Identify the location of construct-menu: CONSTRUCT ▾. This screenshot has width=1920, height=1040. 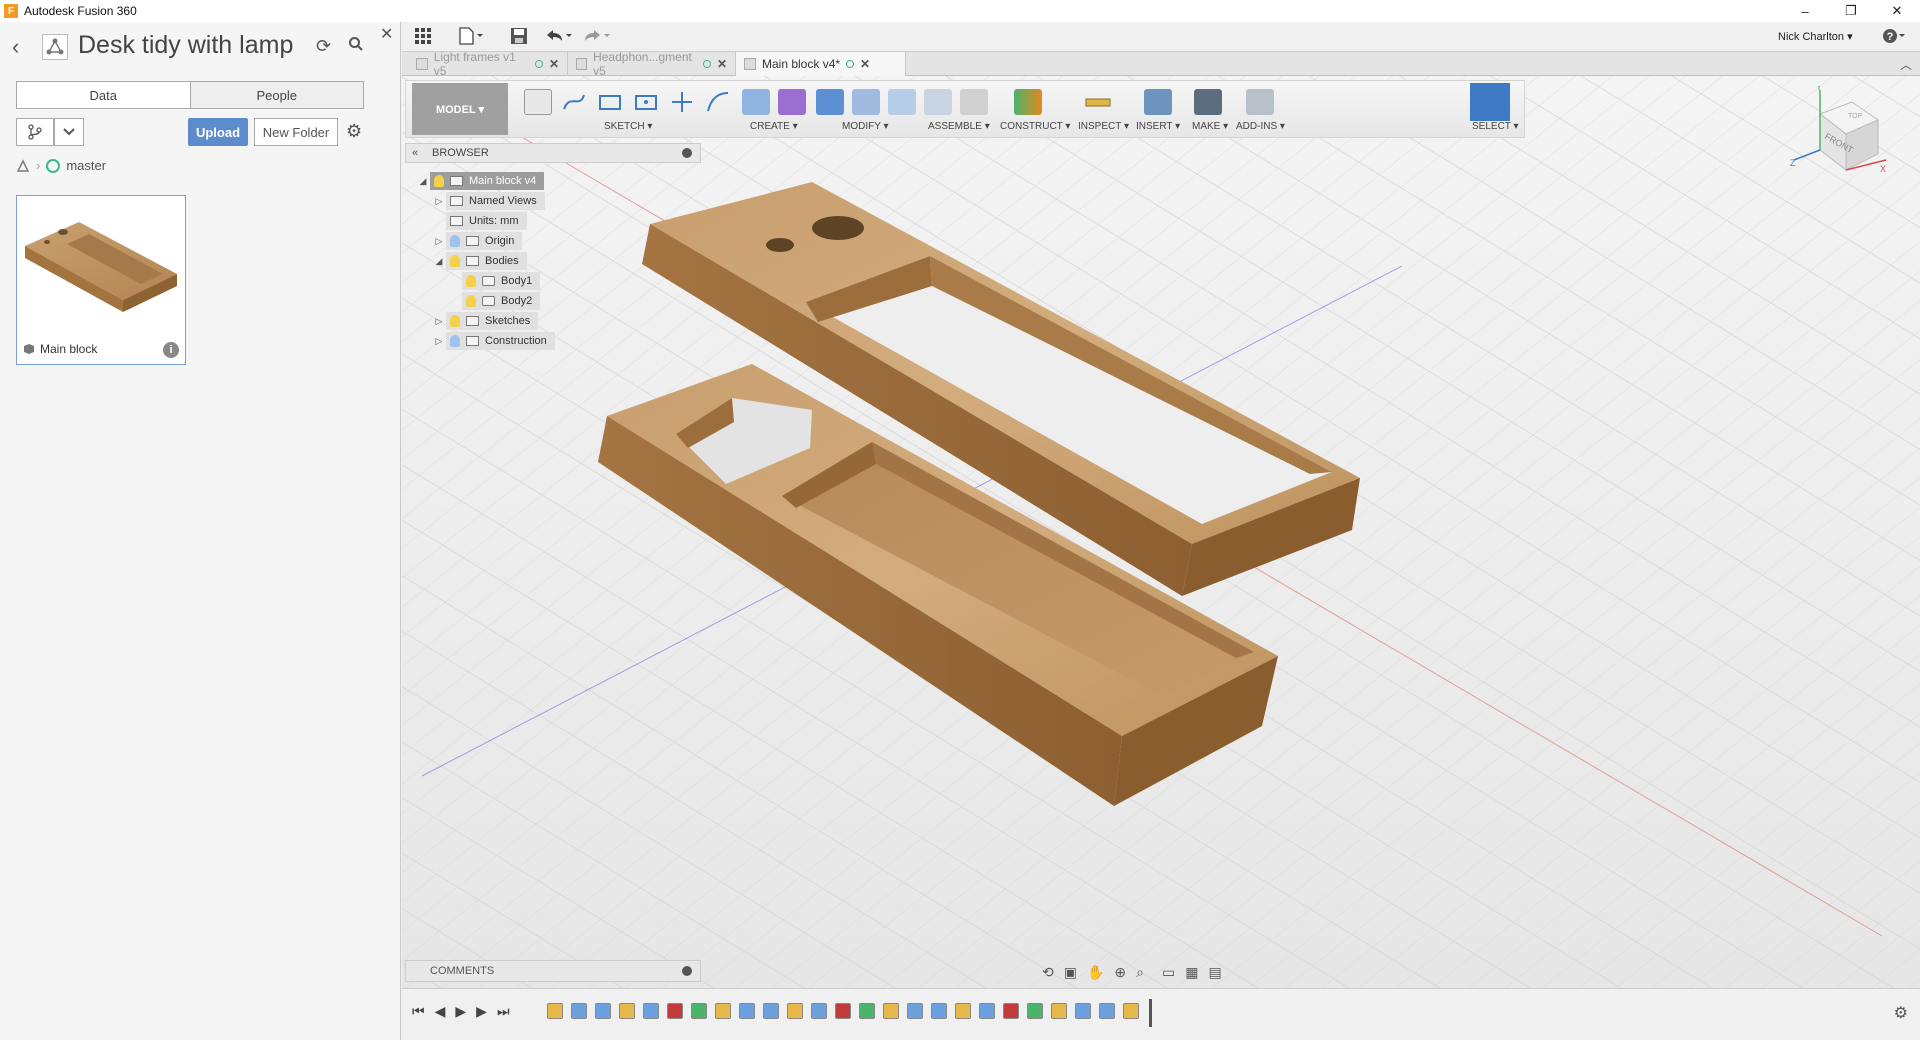
(1035, 126).